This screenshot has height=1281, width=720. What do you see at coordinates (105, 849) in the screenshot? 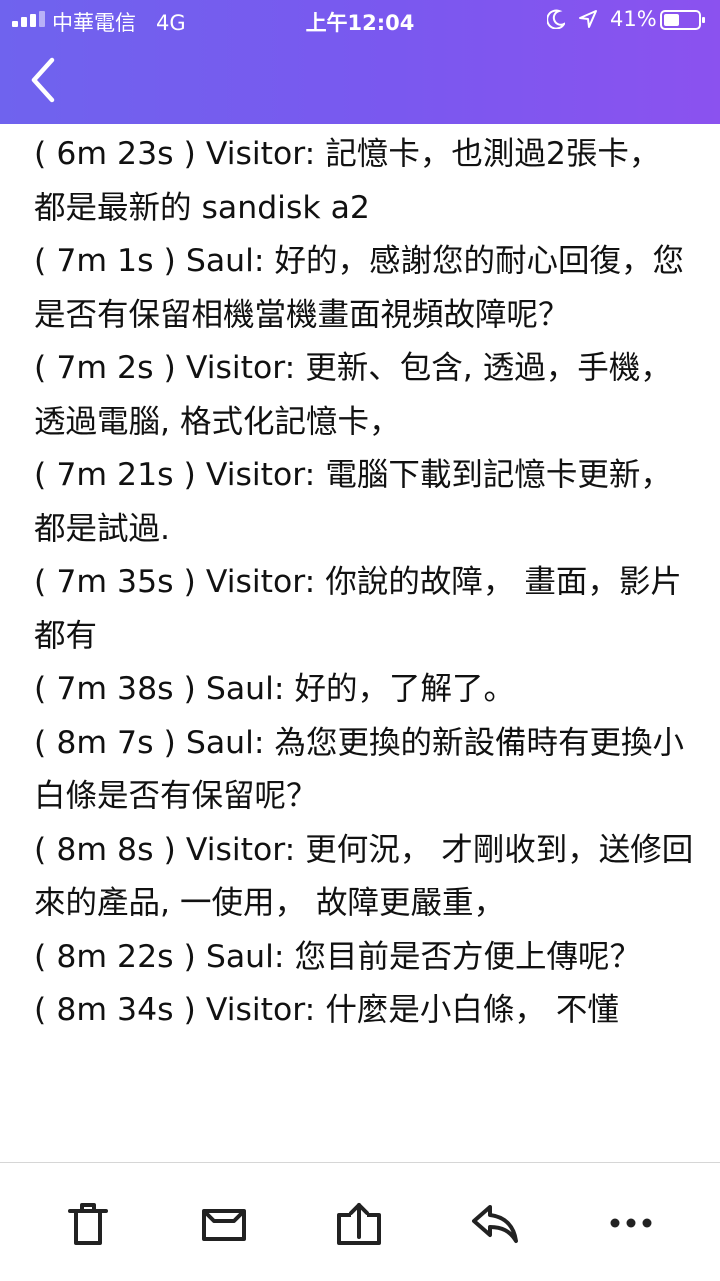
I see `message-timestamp: 8m 8s` at bounding box center [105, 849].